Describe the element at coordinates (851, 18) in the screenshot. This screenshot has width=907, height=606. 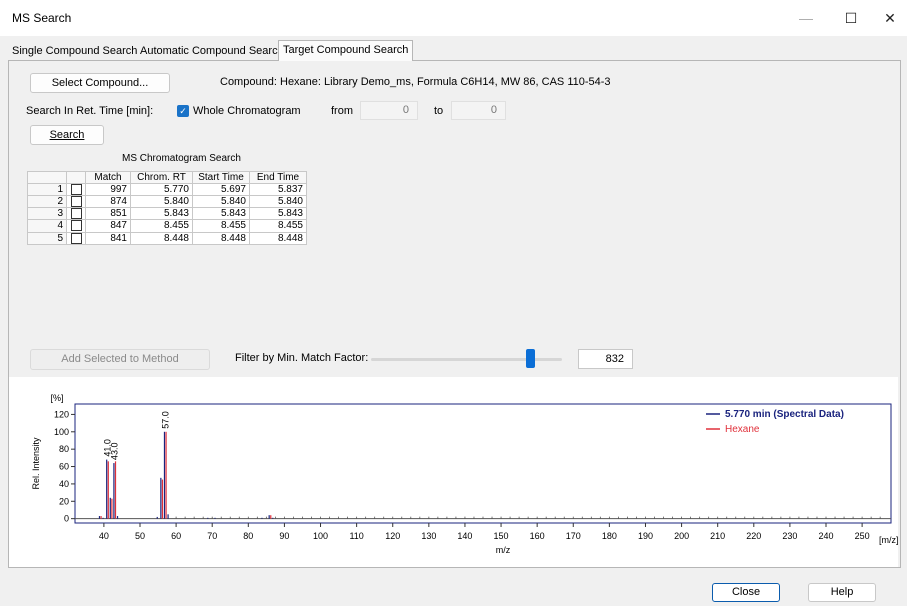
I see `maximize-button: ☐` at that location.